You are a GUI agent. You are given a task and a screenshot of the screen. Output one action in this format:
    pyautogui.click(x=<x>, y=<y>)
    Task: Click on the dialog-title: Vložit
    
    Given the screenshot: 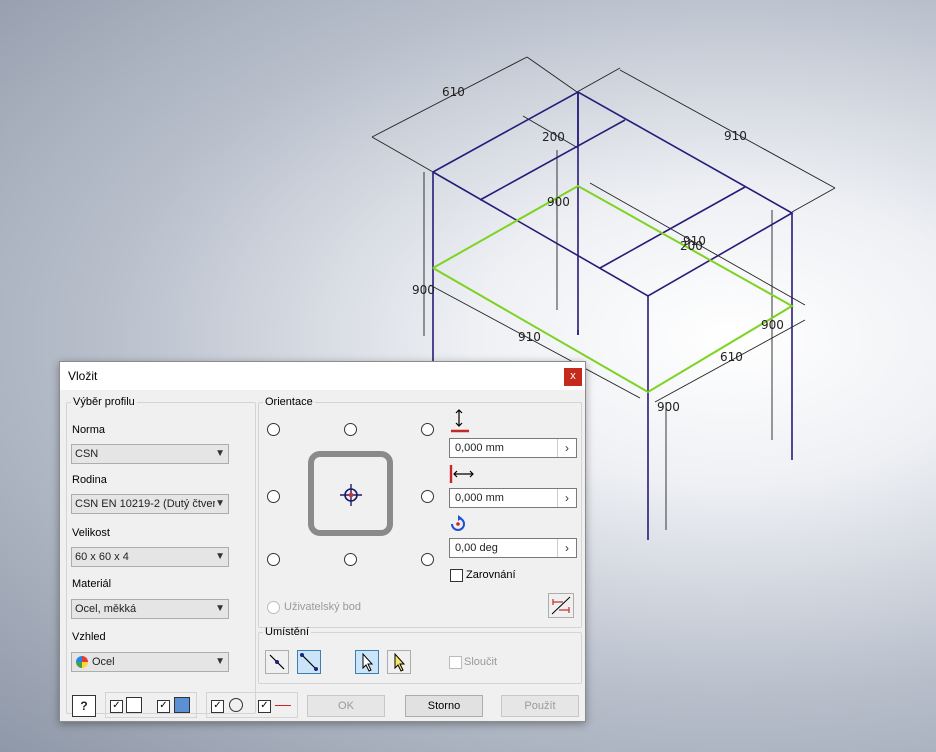 What is the action you would take?
    pyautogui.click(x=83, y=376)
    